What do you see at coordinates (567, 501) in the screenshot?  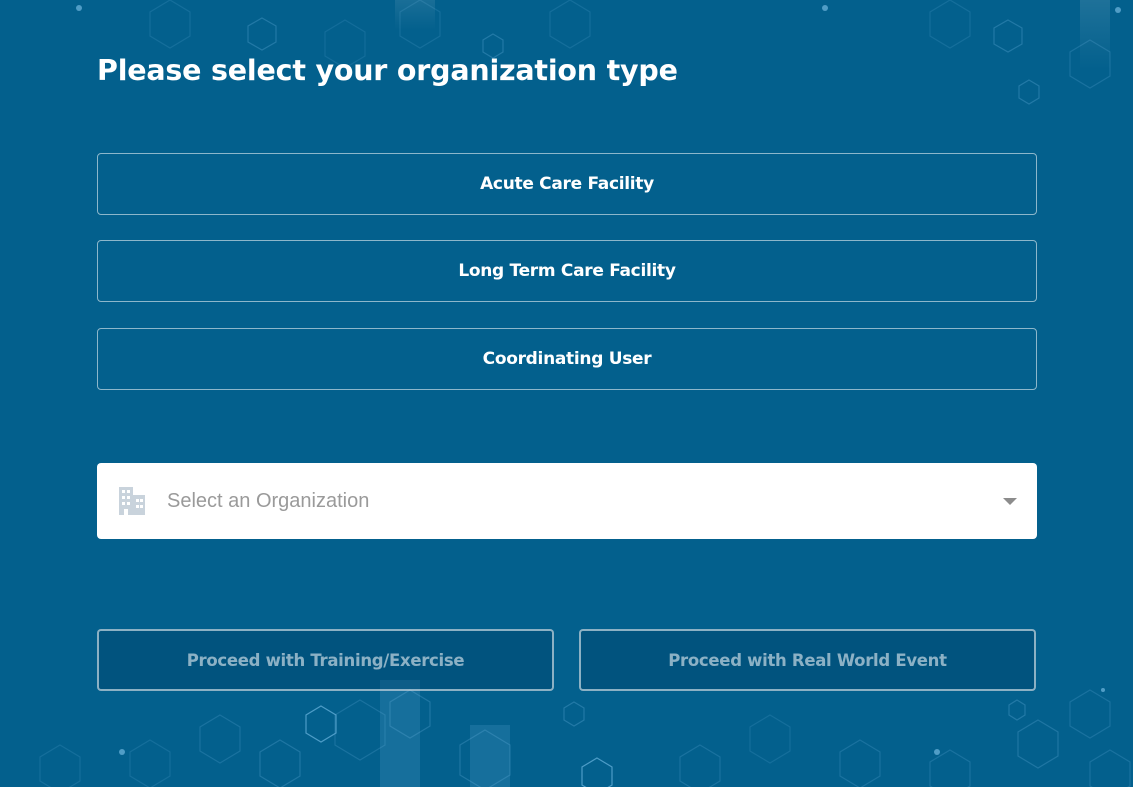 I see `organization-select: Select an Organization` at bounding box center [567, 501].